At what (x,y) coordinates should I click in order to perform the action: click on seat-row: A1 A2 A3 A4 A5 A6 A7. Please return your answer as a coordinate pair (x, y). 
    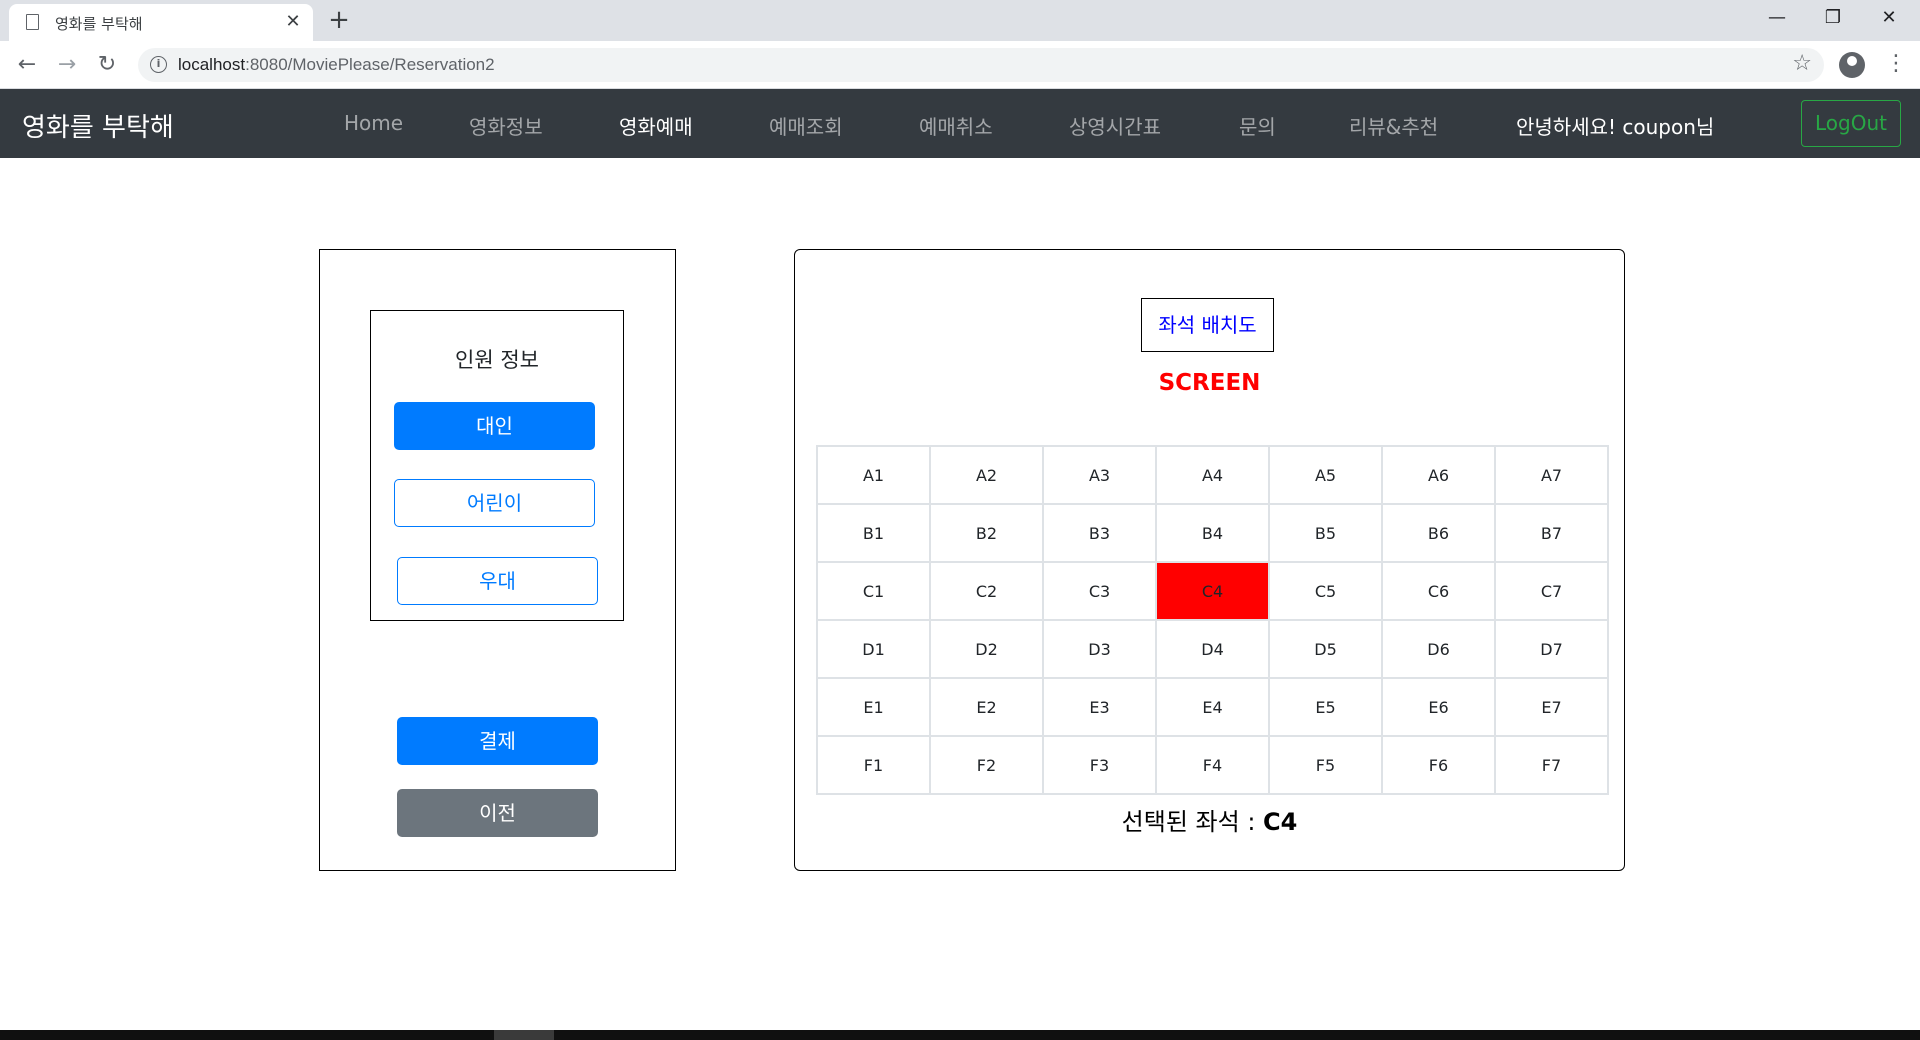
    Looking at the image, I should click on (1212, 475).